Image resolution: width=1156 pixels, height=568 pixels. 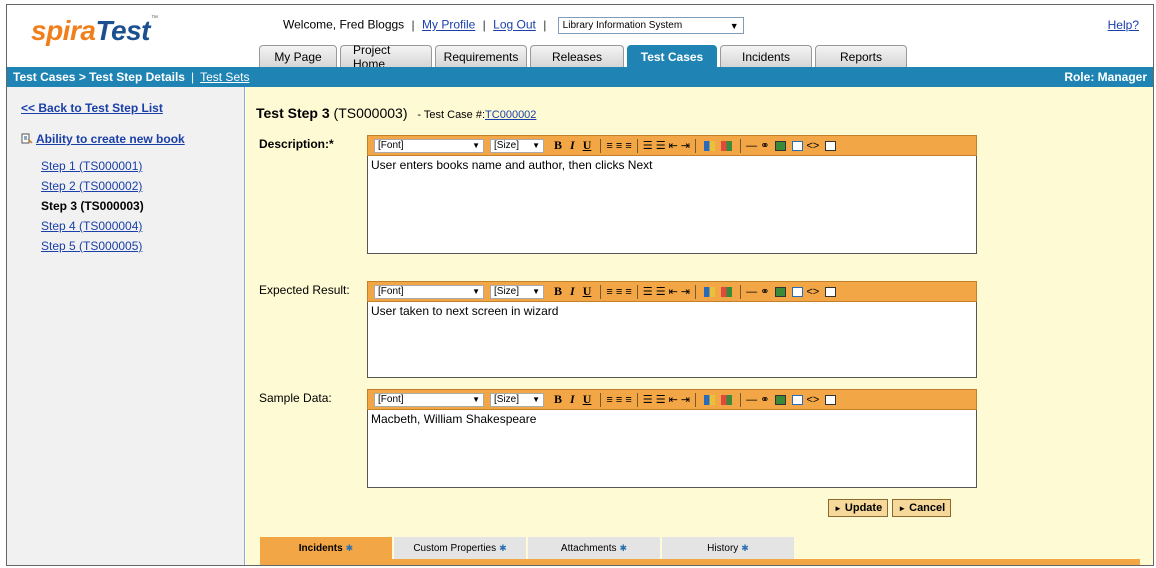 What do you see at coordinates (858, 508) in the screenshot?
I see `update-button: ► Update` at bounding box center [858, 508].